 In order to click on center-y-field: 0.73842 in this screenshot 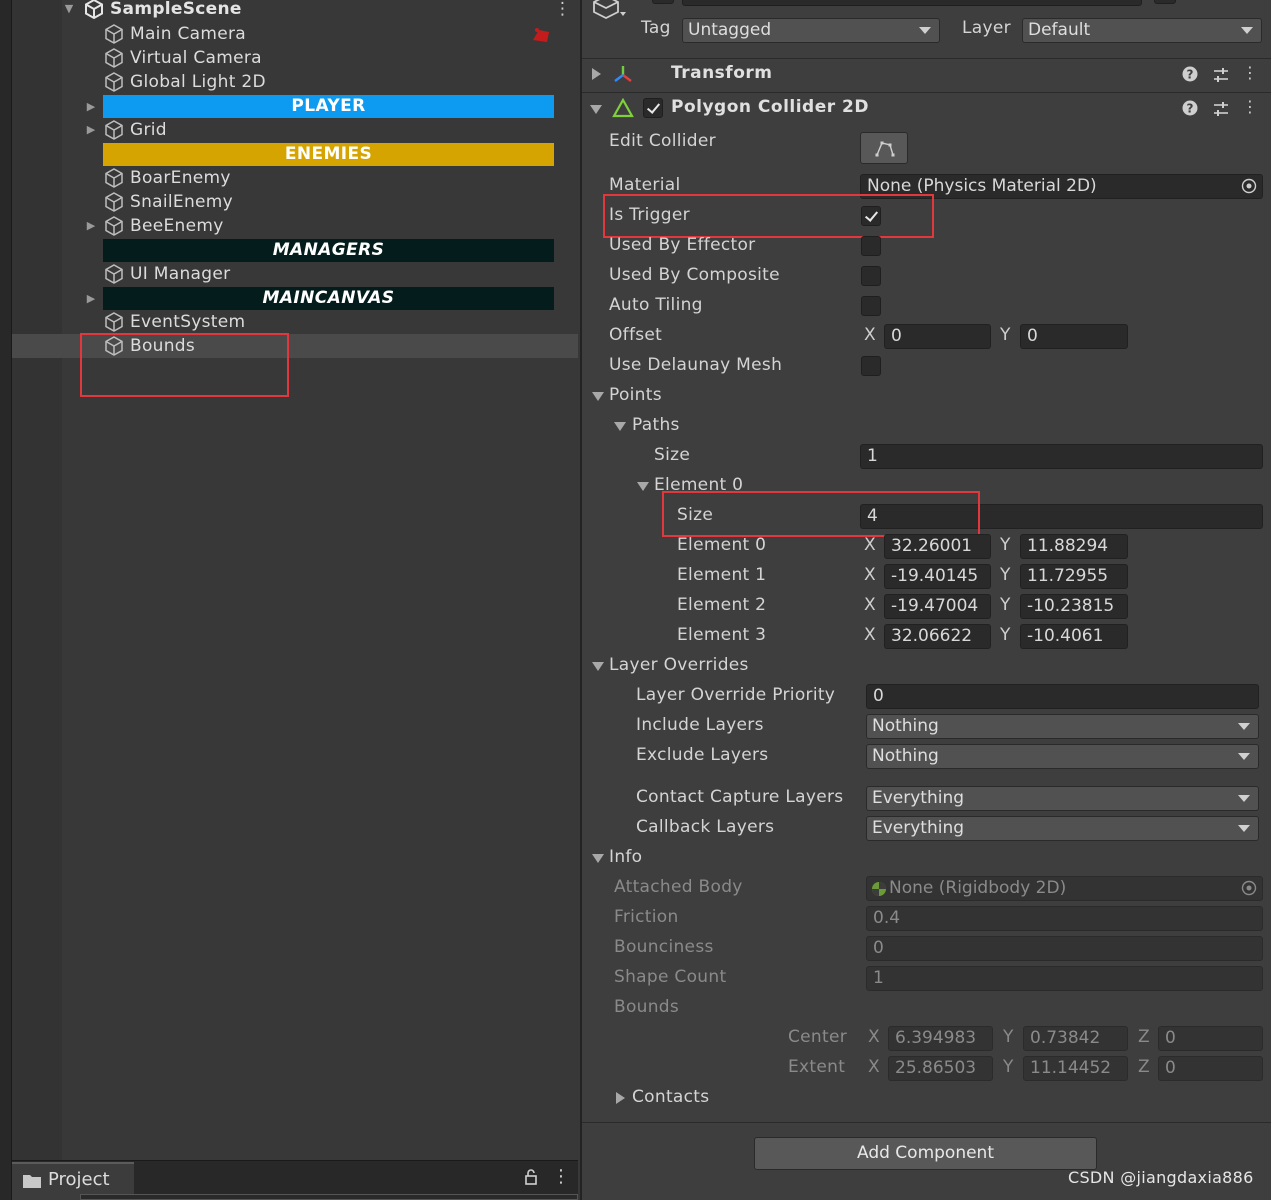, I will do `click(1075, 1038)`.